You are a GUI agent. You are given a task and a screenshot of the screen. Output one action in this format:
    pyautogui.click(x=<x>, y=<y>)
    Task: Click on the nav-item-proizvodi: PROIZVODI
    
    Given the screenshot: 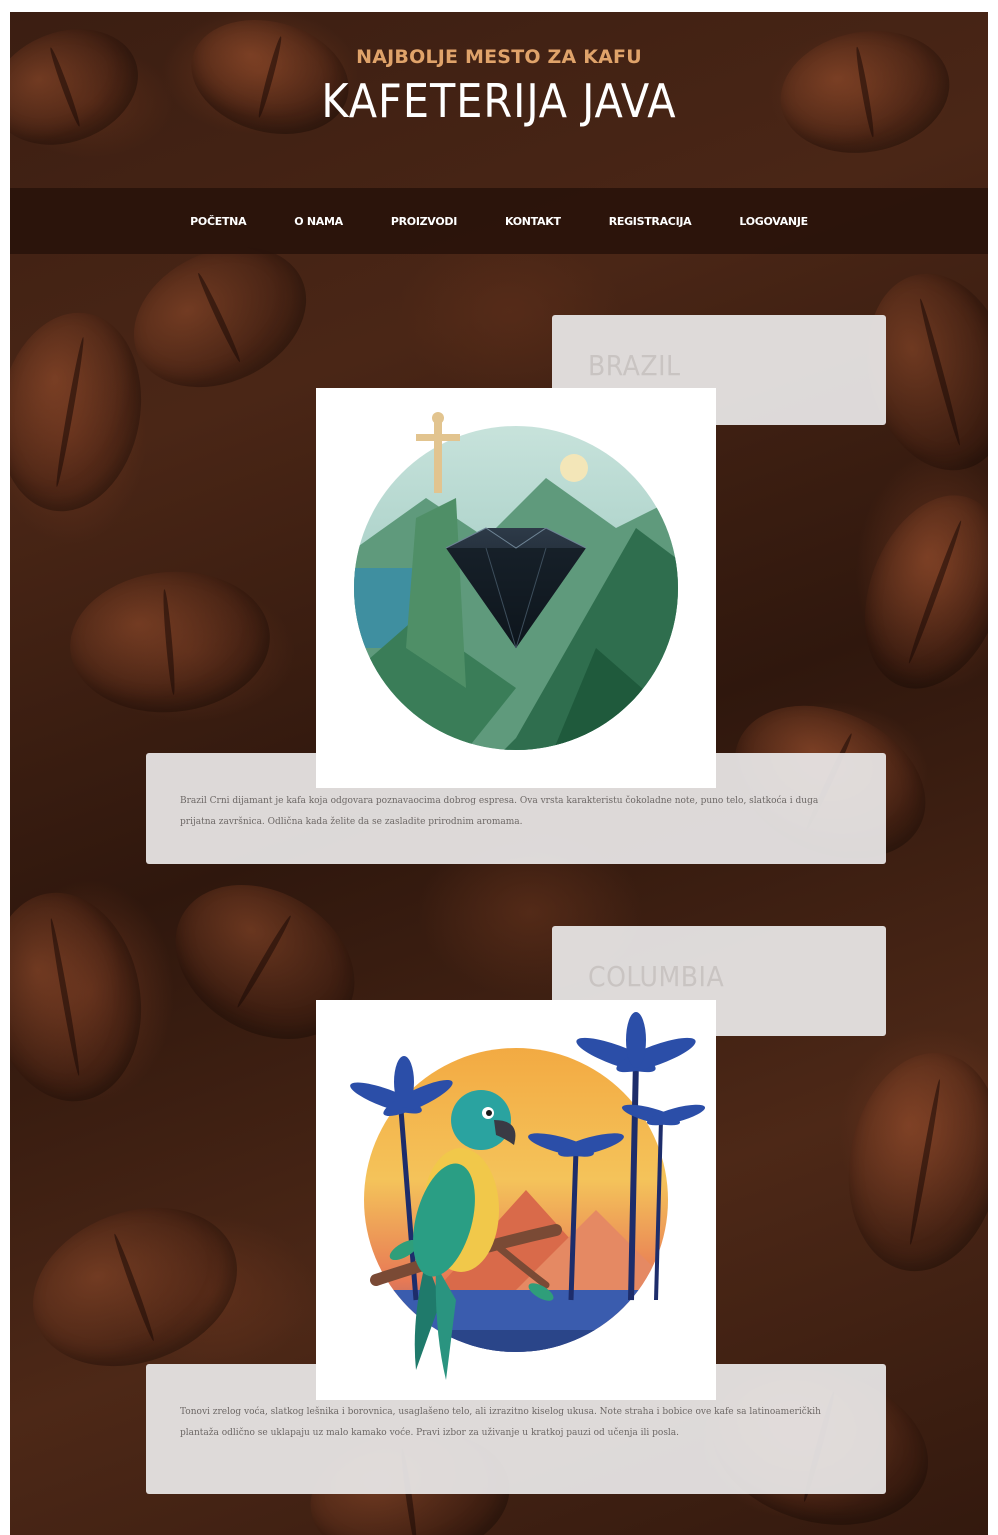 What is the action you would take?
    pyautogui.click(x=424, y=221)
    